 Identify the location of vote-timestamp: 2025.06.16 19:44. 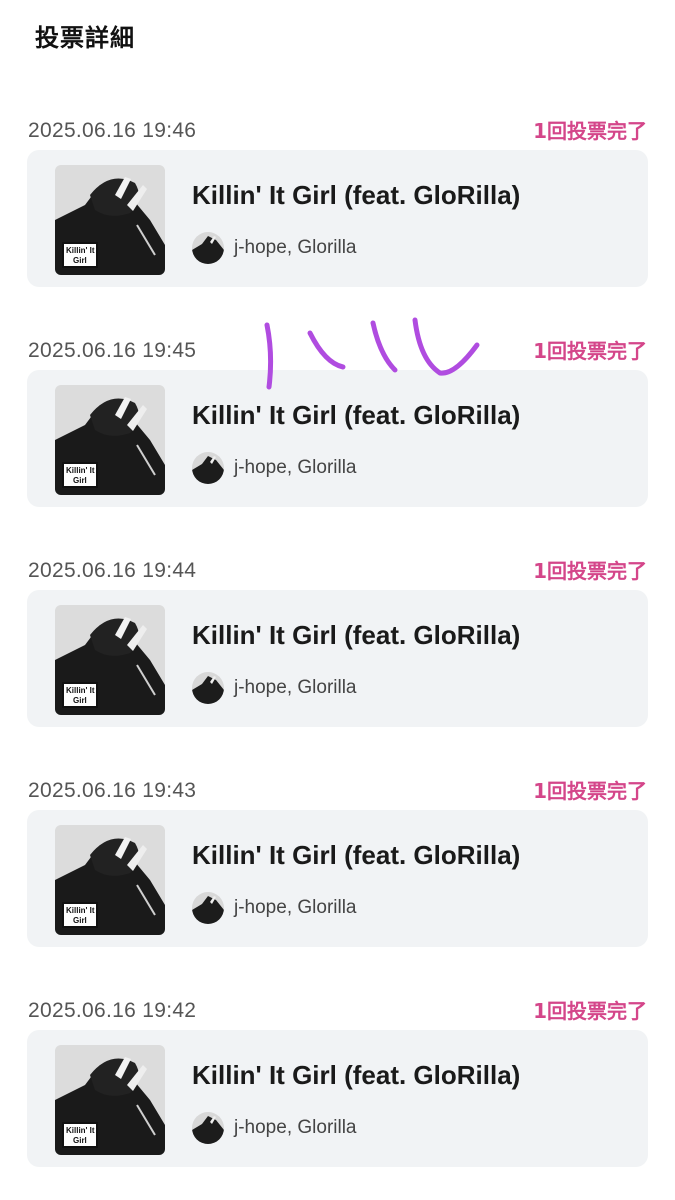
(112, 570).